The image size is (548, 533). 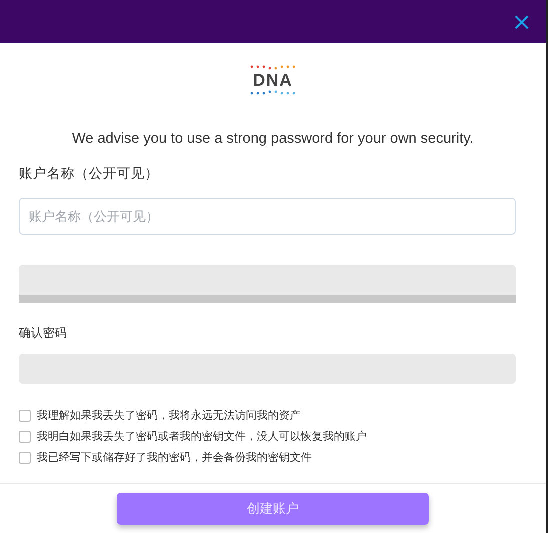 I want to click on agreement-text: 我已经写下或储存好了我的密码，并会备份我的密钥文件, so click(x=174, y=457).